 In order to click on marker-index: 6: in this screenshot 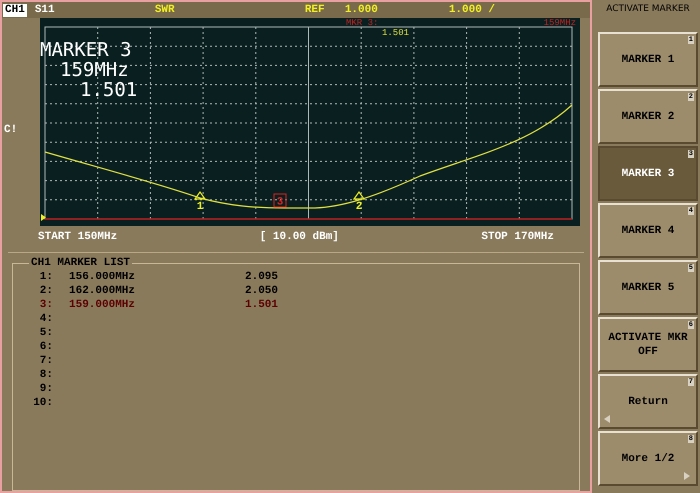, I will do `click(45, 347)`.